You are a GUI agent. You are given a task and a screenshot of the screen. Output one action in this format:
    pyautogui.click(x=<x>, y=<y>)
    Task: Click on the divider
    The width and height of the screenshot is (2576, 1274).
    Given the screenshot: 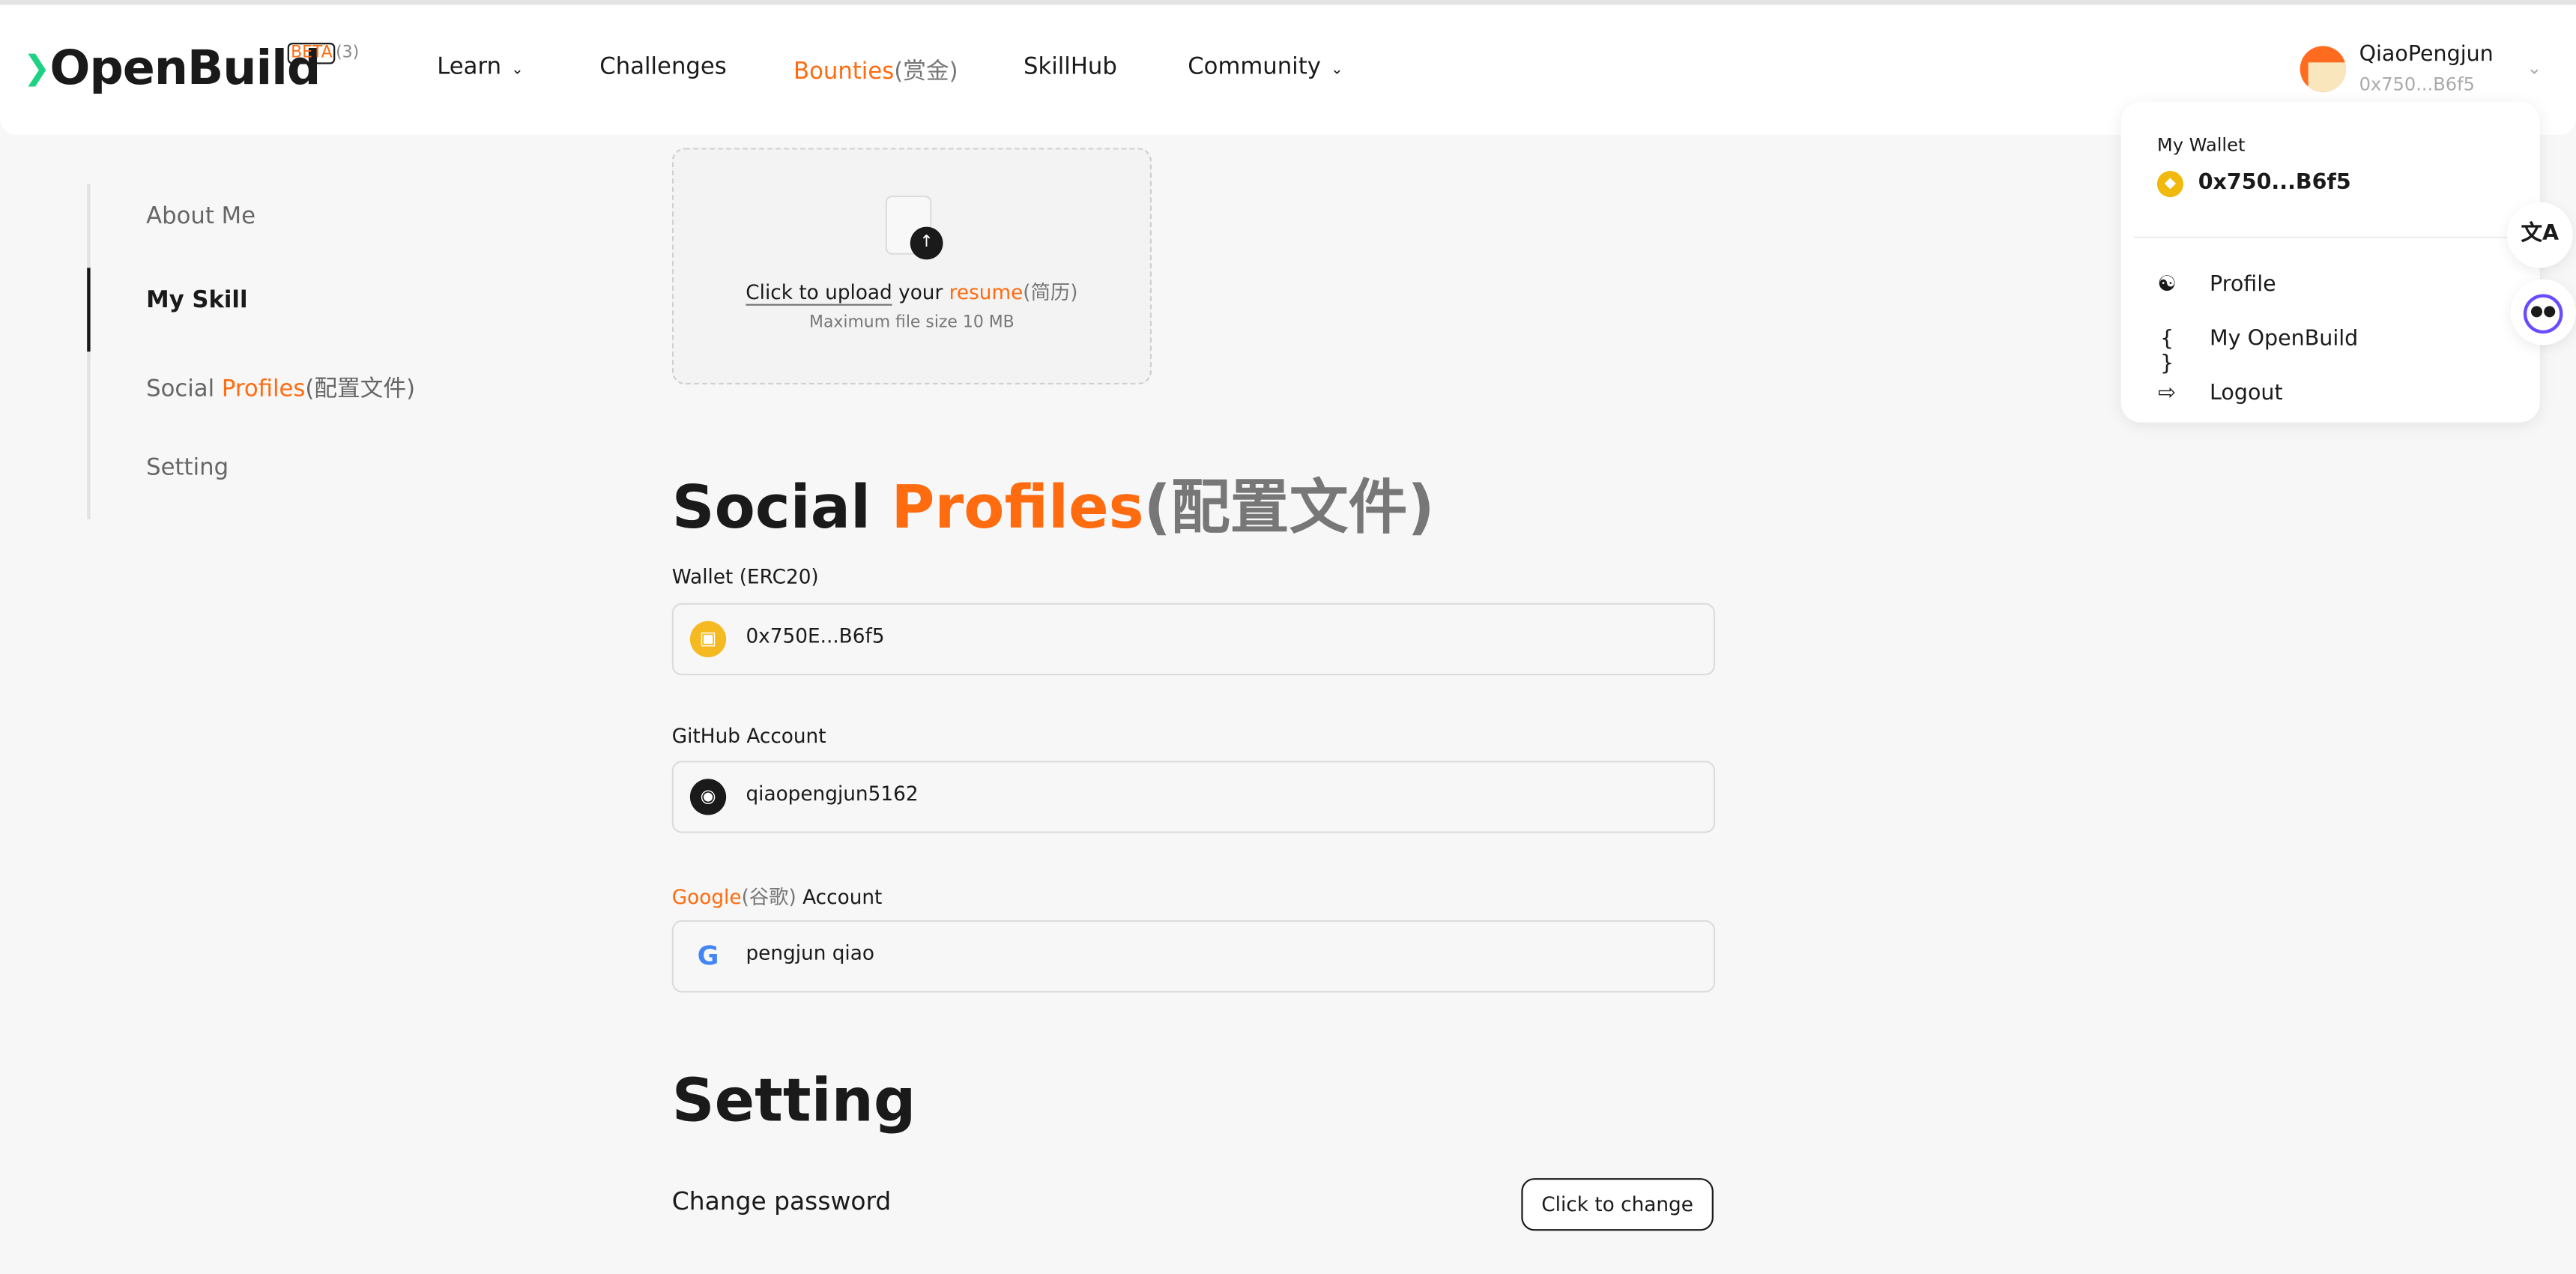 What is the action you would take?
    pyautogui.click(x=2337, y=237)
    